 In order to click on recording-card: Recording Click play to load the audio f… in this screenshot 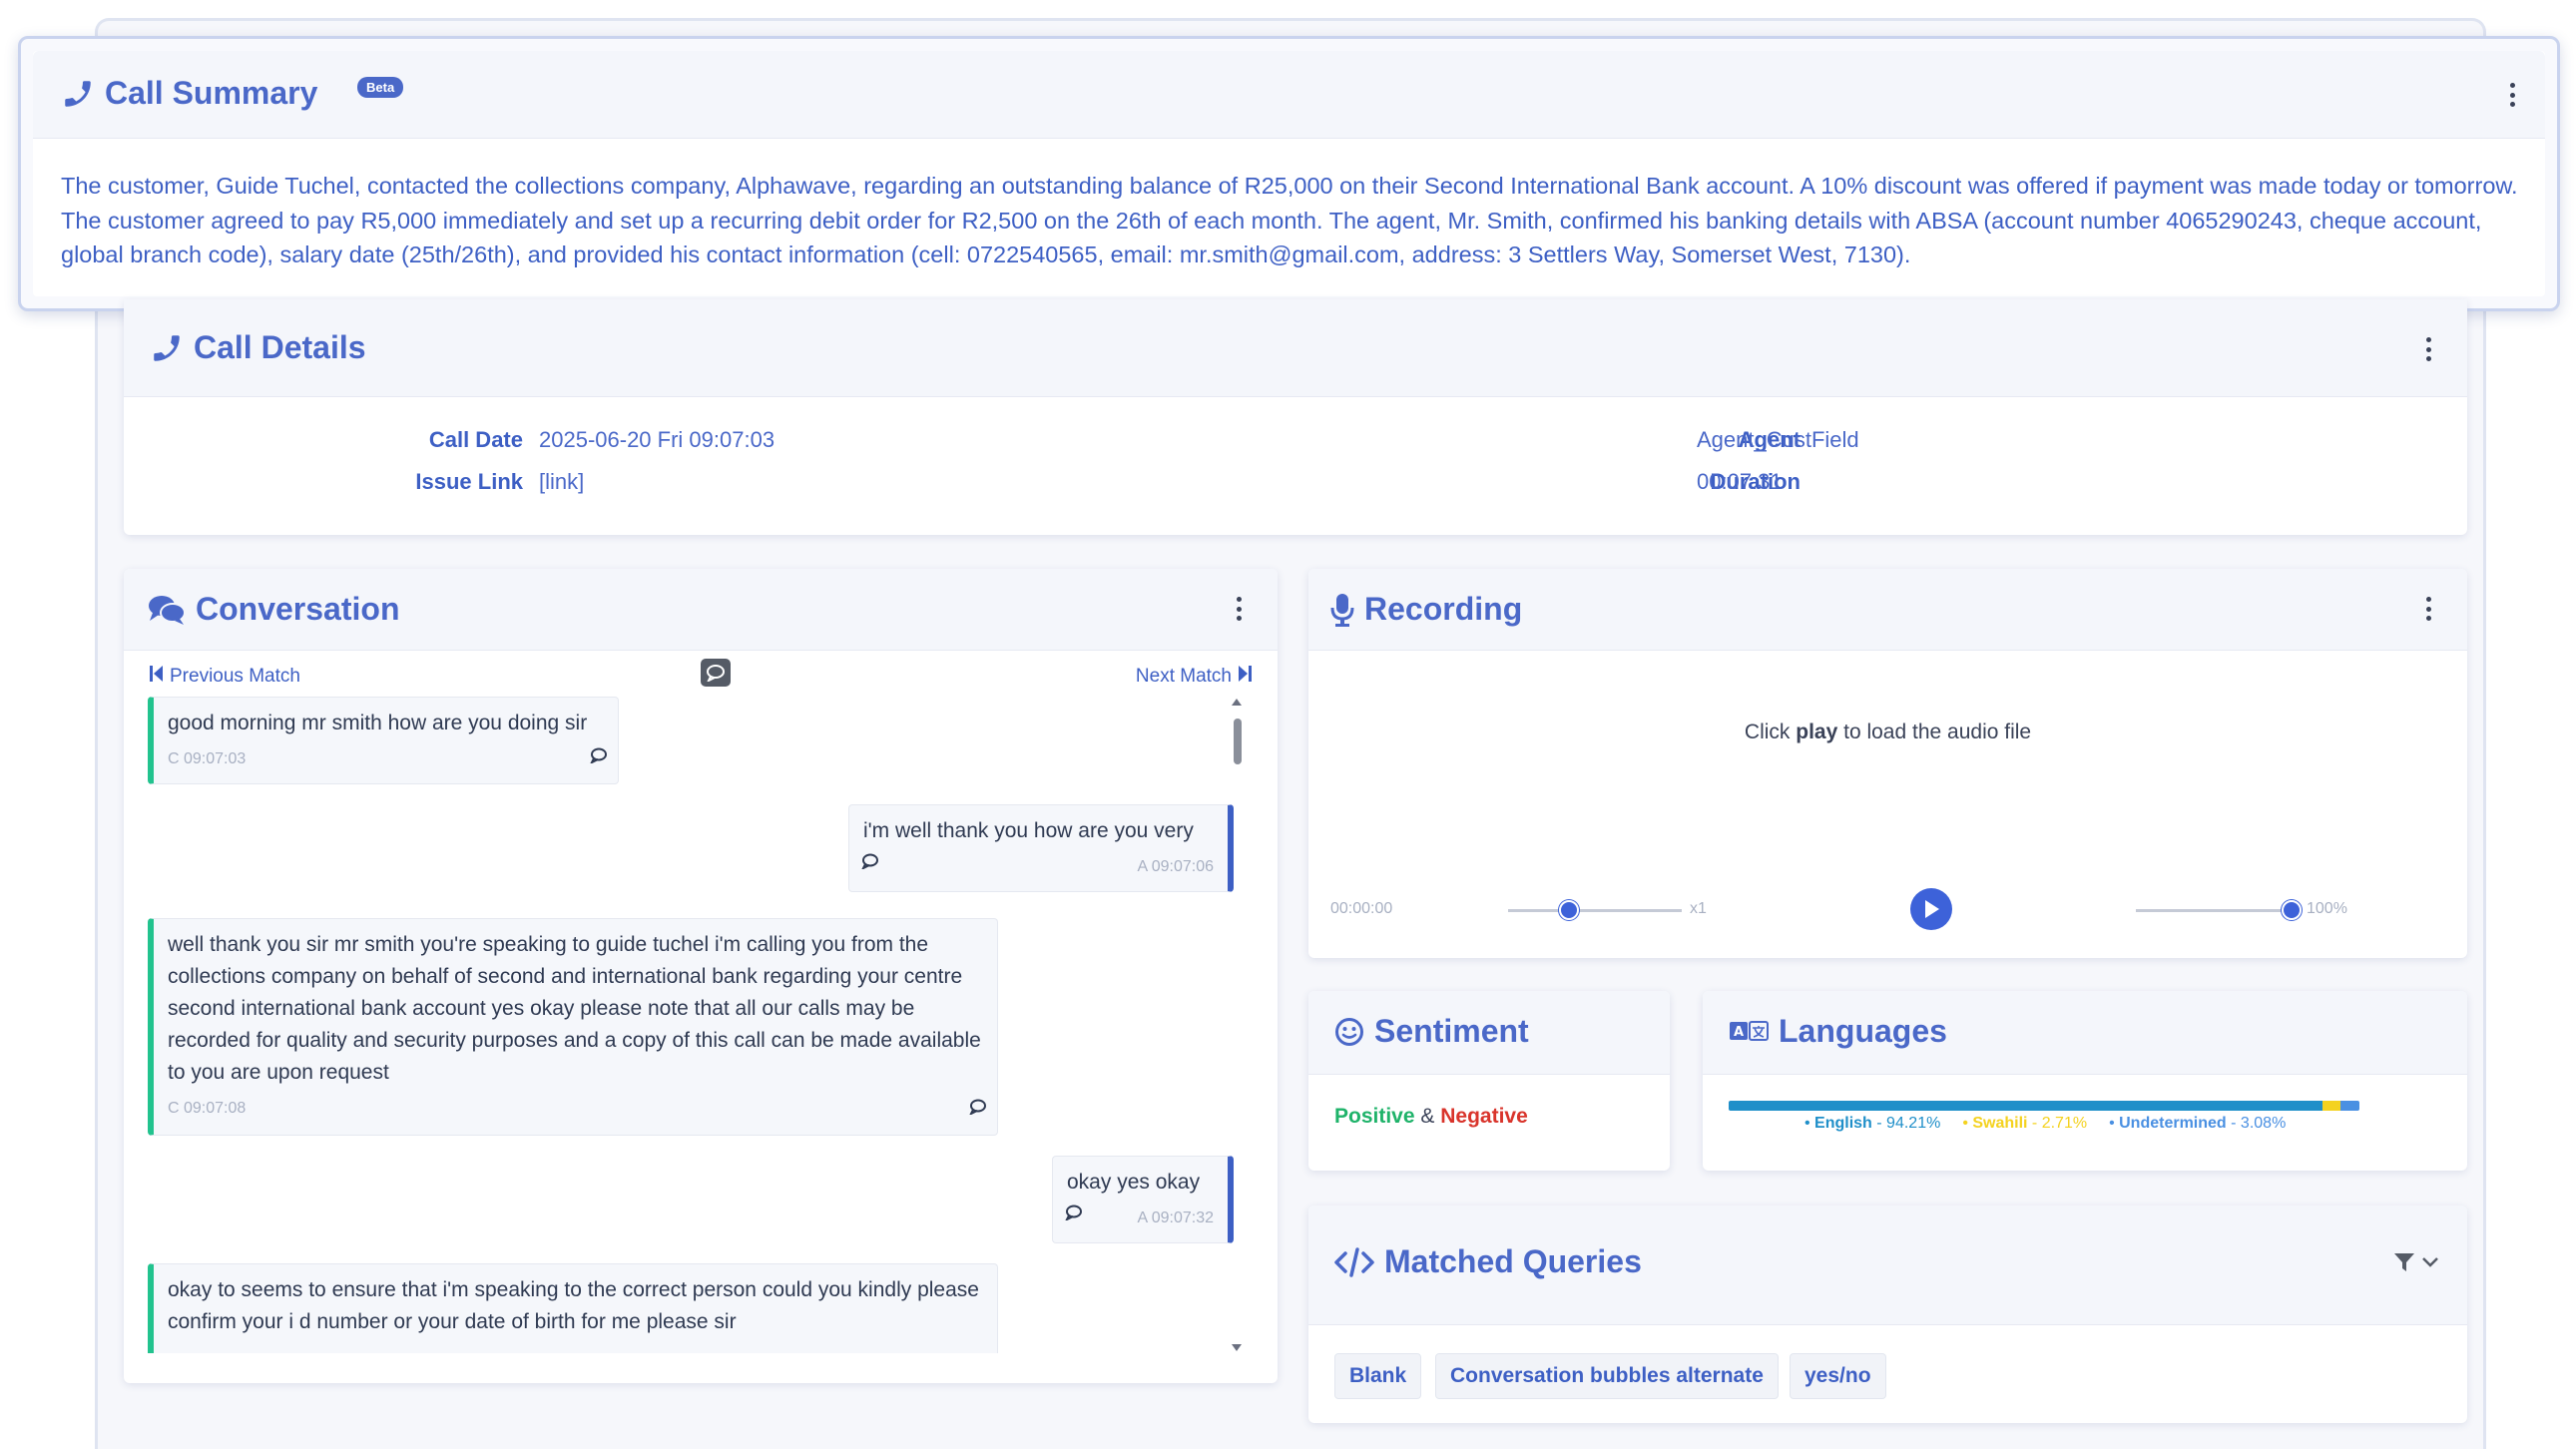, I will do `click(1888, 763)`.